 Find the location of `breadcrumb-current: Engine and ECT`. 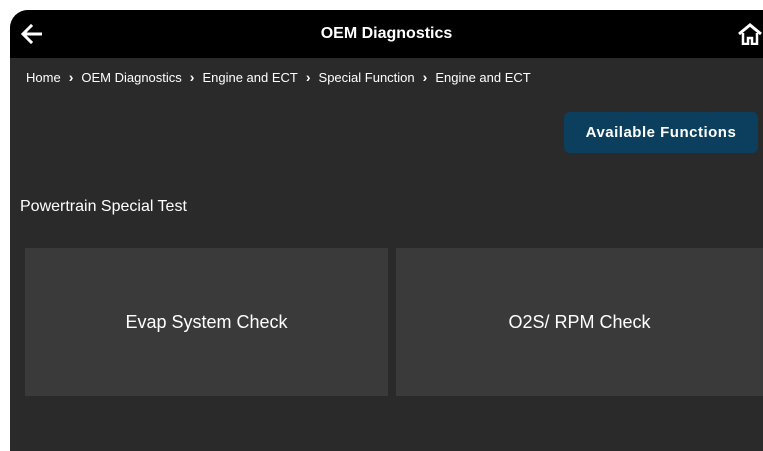

breadcrumb-current: Engine and ECT is located at coordinates (483, 77).